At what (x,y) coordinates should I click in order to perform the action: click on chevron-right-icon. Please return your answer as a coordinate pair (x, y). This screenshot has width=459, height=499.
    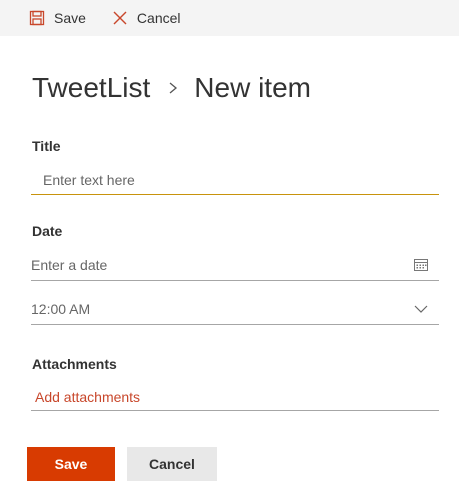
    Looking at the image, I should click on (173, 88).